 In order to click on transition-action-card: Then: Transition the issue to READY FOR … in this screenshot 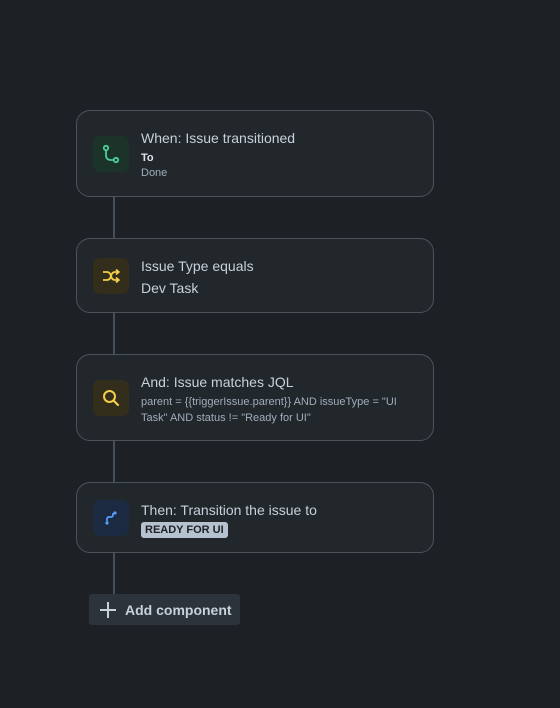, I will do `click(255, 517)`.